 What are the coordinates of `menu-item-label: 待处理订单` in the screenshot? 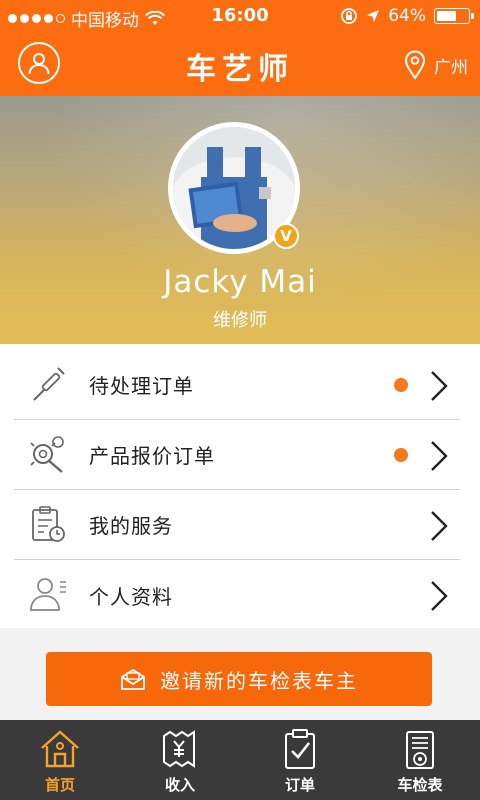 It's located at (141, 386).